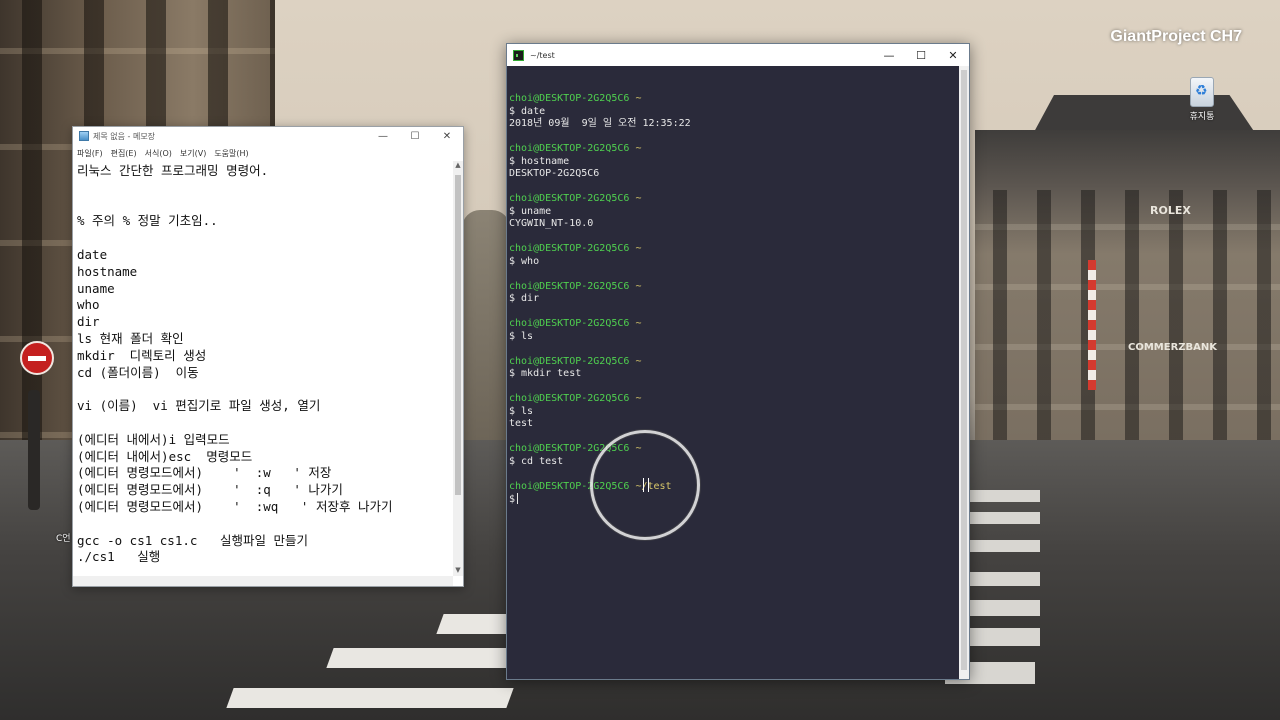 This screenshot has height=720, width=1280. I want to click on terminal-line: $ uname, so click(733, 212).